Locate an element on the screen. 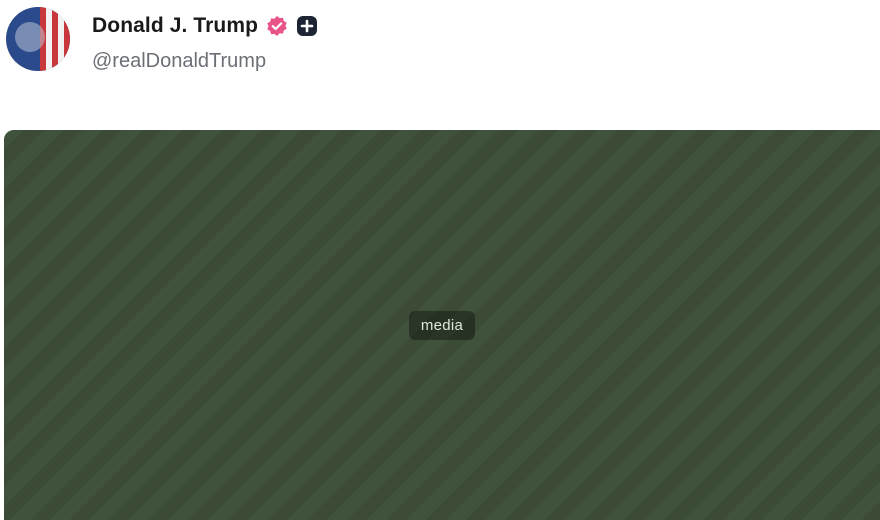 This screenshot has width=880, height=520. author-handle: @realDonaldTrump is located at coordinates (179, 61).